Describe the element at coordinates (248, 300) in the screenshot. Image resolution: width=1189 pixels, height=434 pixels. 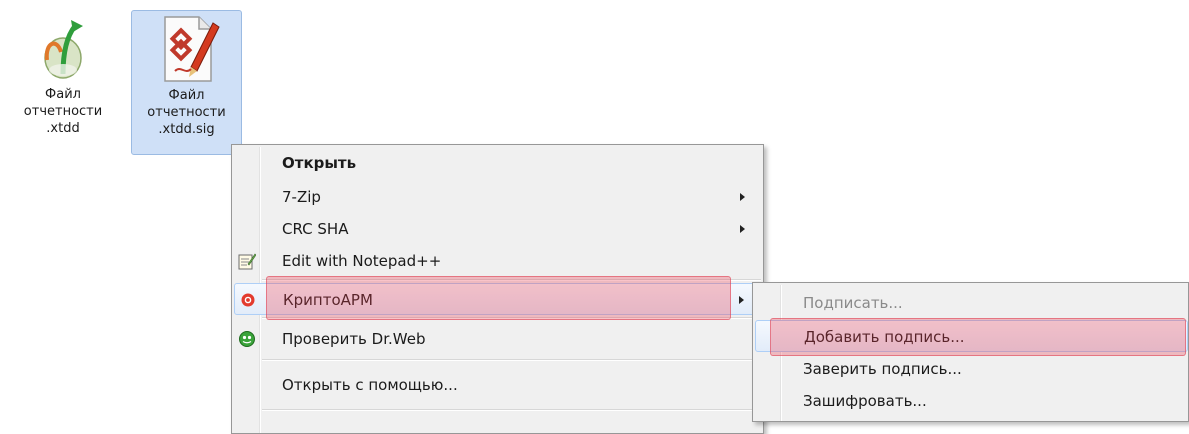
I see `cryptoarm-icon` at that location.